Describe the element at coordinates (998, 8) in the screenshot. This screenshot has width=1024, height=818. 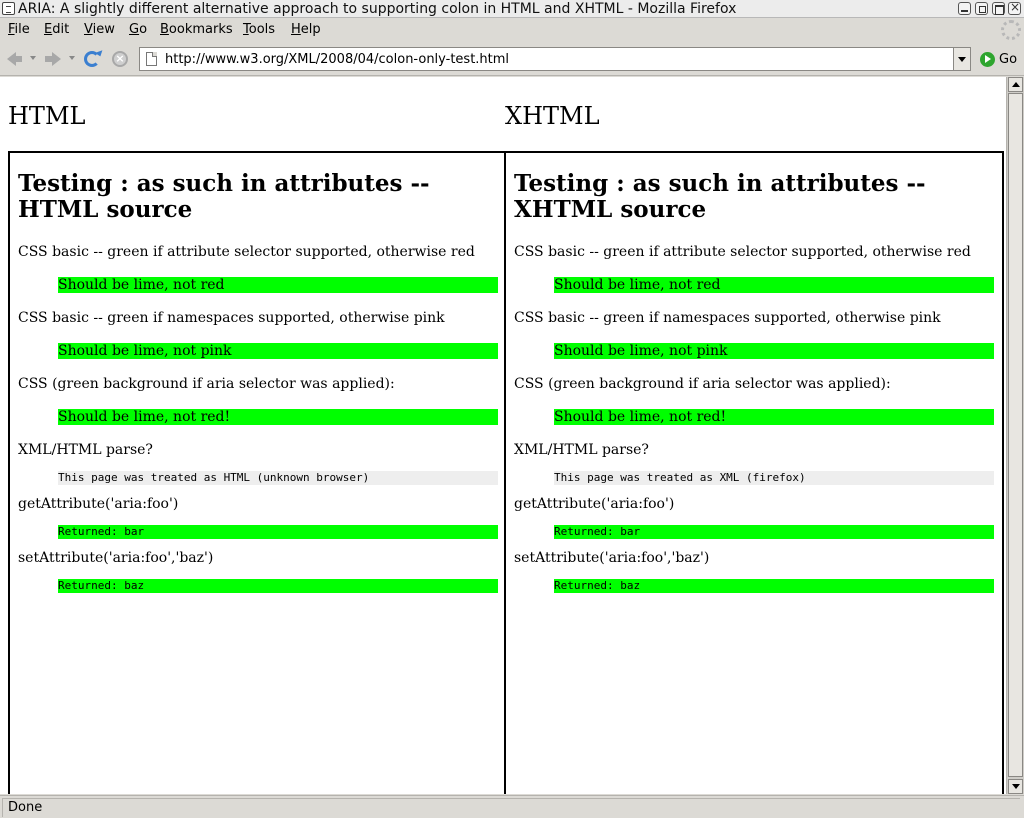
I see `maximize-icon` at that location.